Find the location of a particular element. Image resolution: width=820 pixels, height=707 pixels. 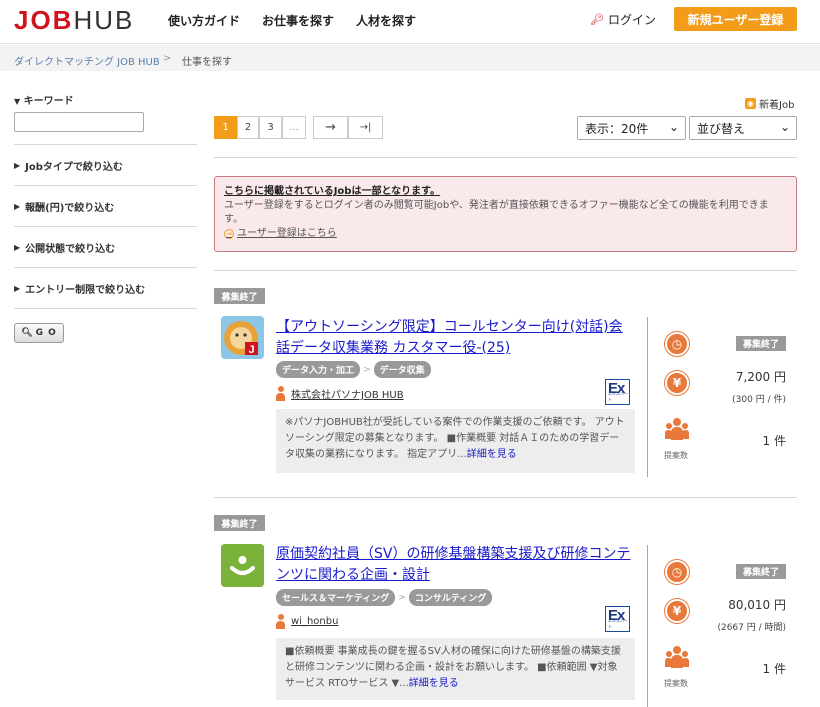

company-link: 株式会社パソナJOB HUB is located at coordinates (340, 393).